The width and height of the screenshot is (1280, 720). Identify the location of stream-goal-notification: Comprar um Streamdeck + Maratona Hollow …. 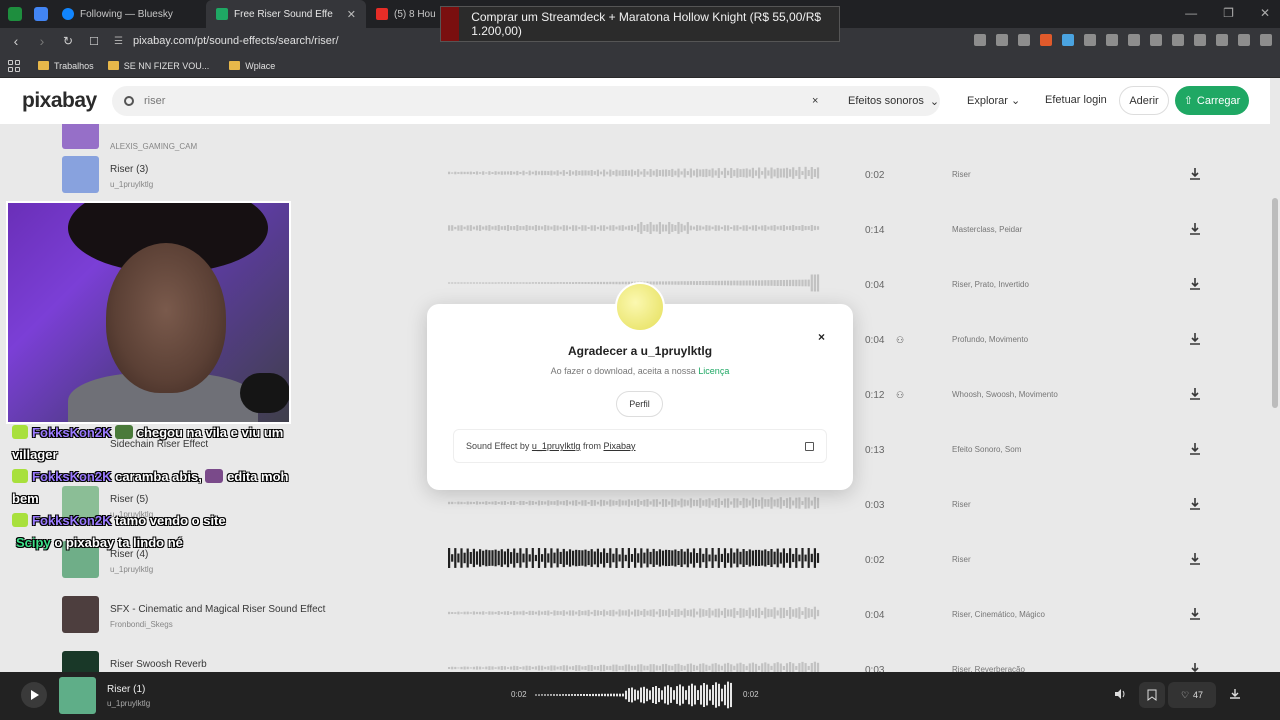
(640, 24).